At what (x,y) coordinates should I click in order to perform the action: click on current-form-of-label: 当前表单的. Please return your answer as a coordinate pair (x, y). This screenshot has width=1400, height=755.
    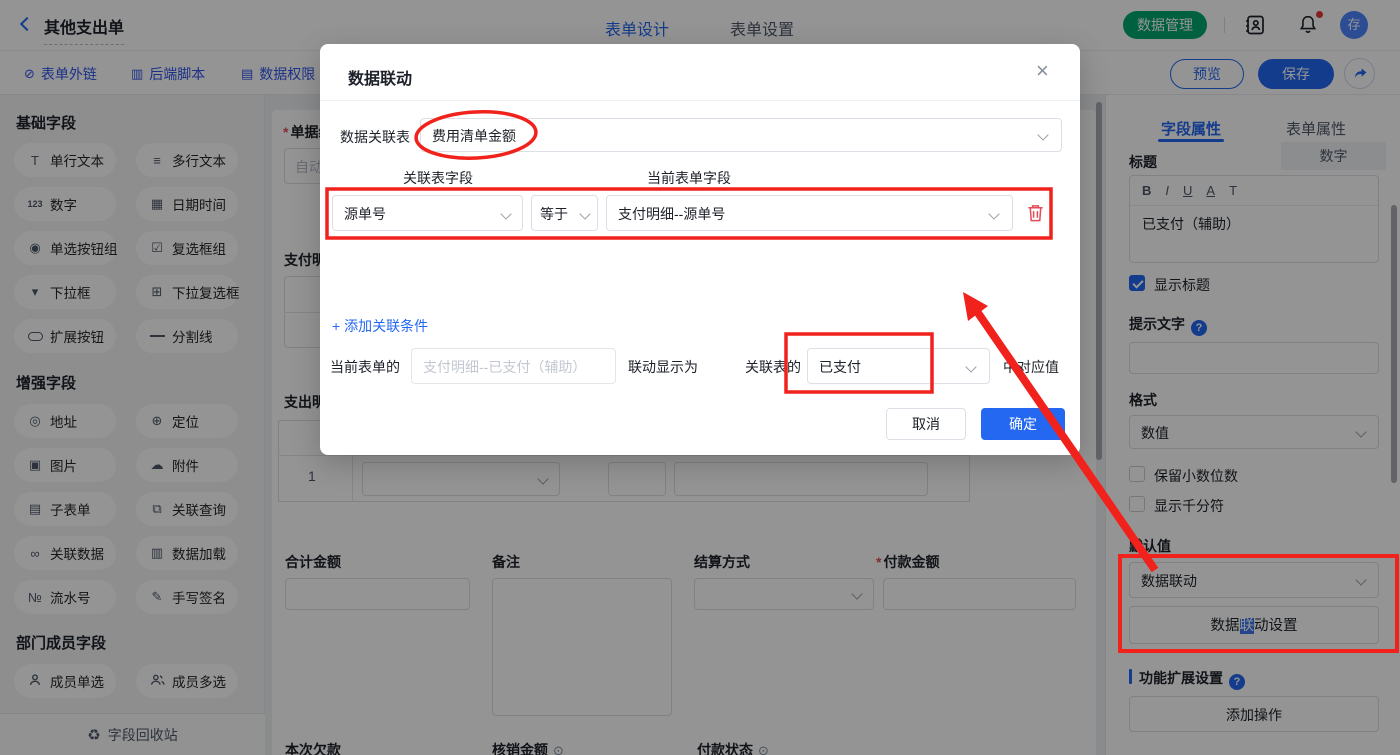
    Looking at the image, I should click on (365, 367).